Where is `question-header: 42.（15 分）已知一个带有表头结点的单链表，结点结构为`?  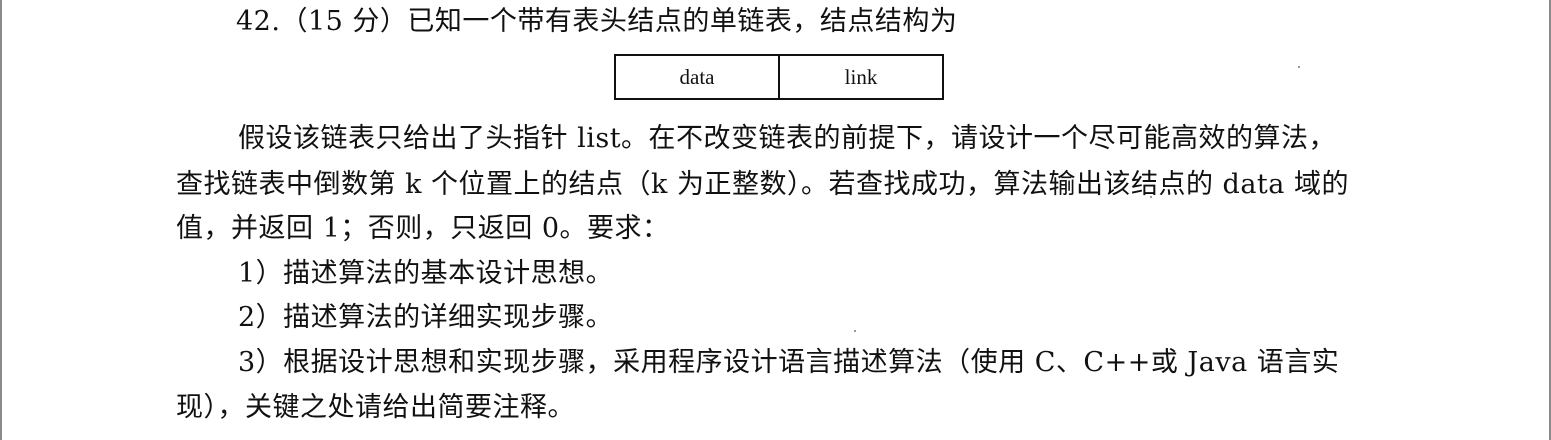 question-header: 42.（15 分）已知一个带有表头结点的单链表，结点结构为 is located at coordinates (597, 21).